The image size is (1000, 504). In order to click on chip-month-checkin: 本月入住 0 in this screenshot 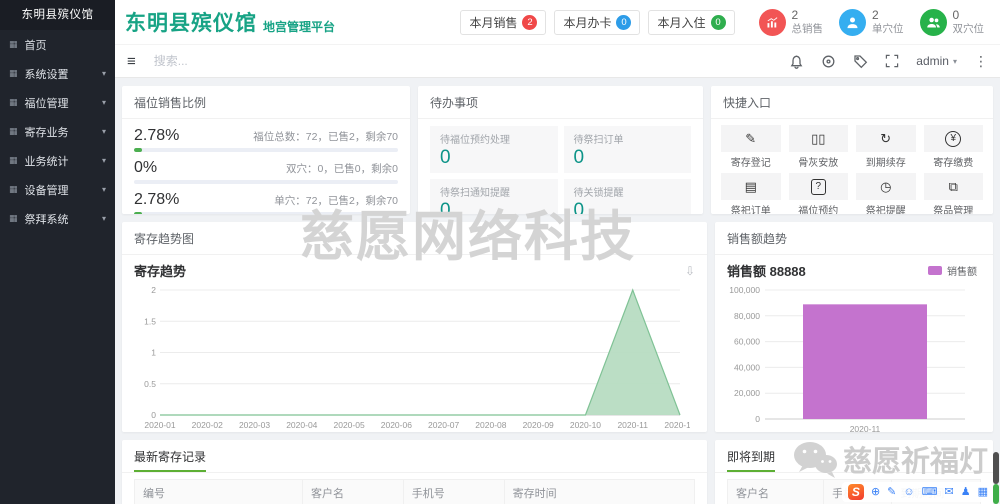, I will do `click(691, 22)`.